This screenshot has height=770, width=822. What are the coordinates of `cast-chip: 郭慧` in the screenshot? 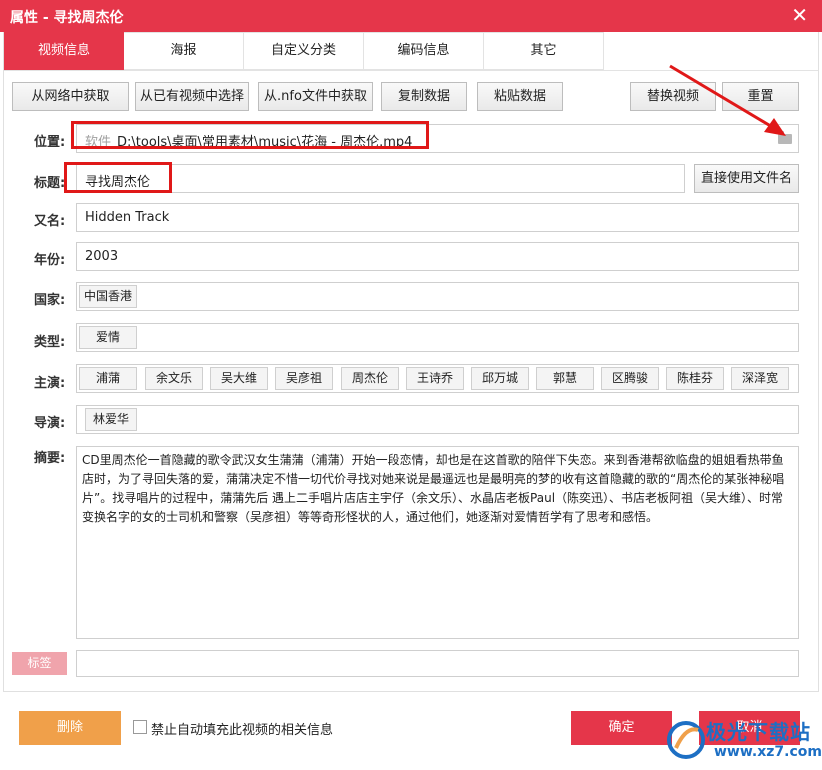 It's located at (565, 378).